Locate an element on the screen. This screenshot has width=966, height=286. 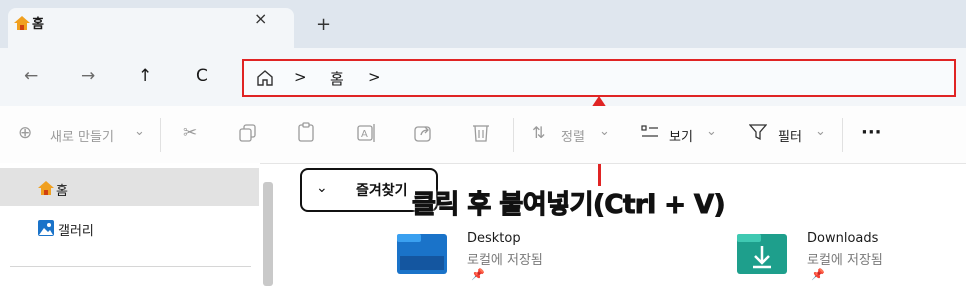
copy-icon is located at coordinates (248, 133).